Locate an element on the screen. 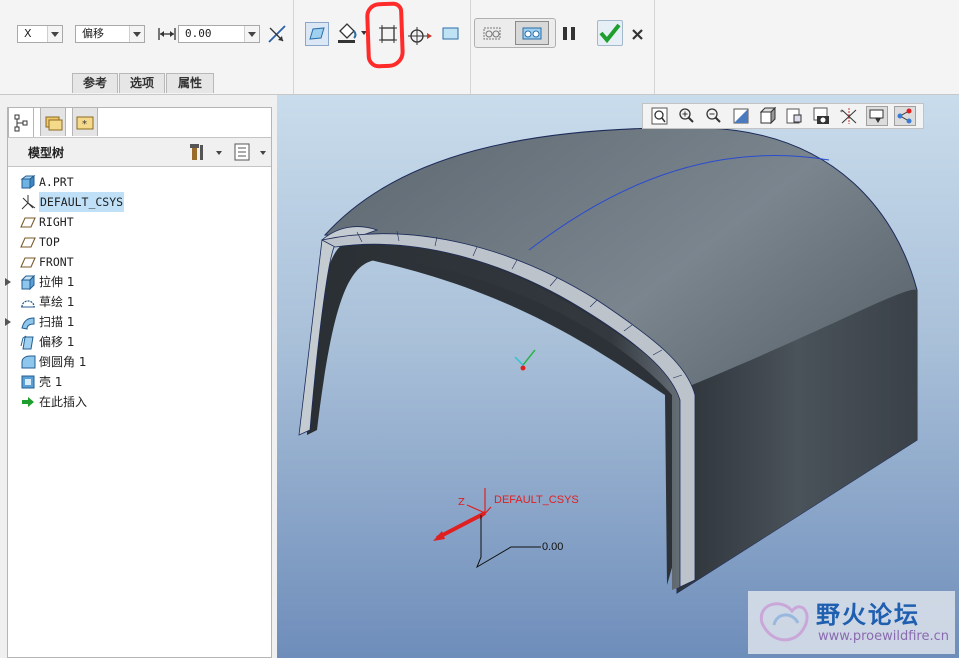 The height and width of the screenshot is (658, 959). network-display-button is located at coordinates (905, 116).